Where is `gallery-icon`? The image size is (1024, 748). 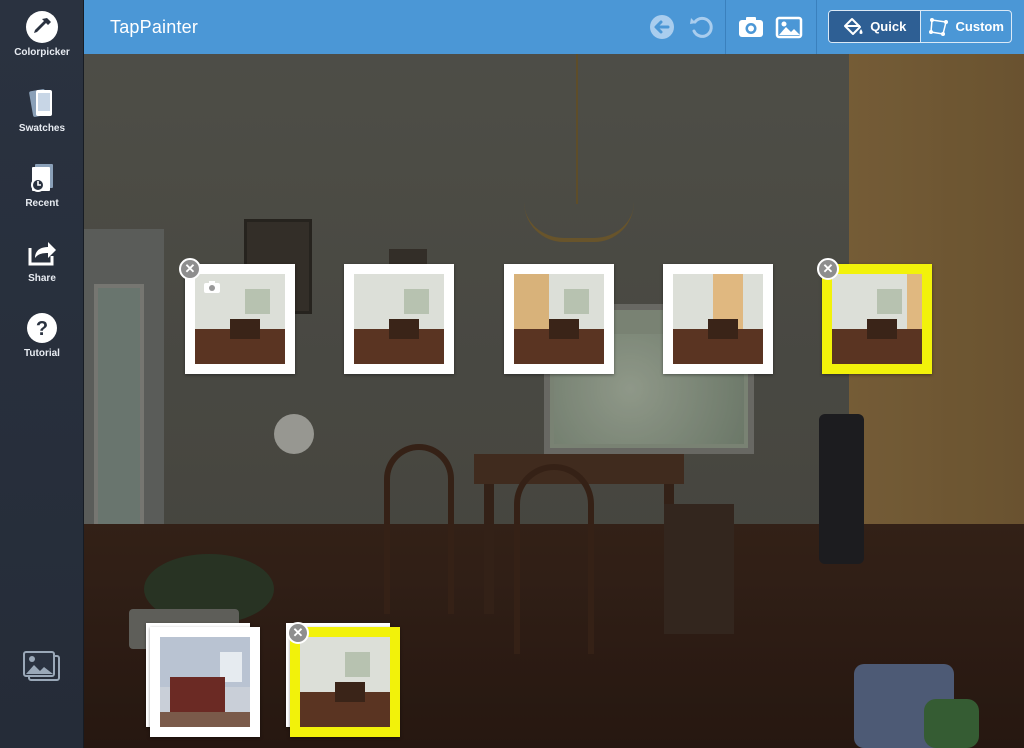
gallery-icon is located at coordinates (41, 666).